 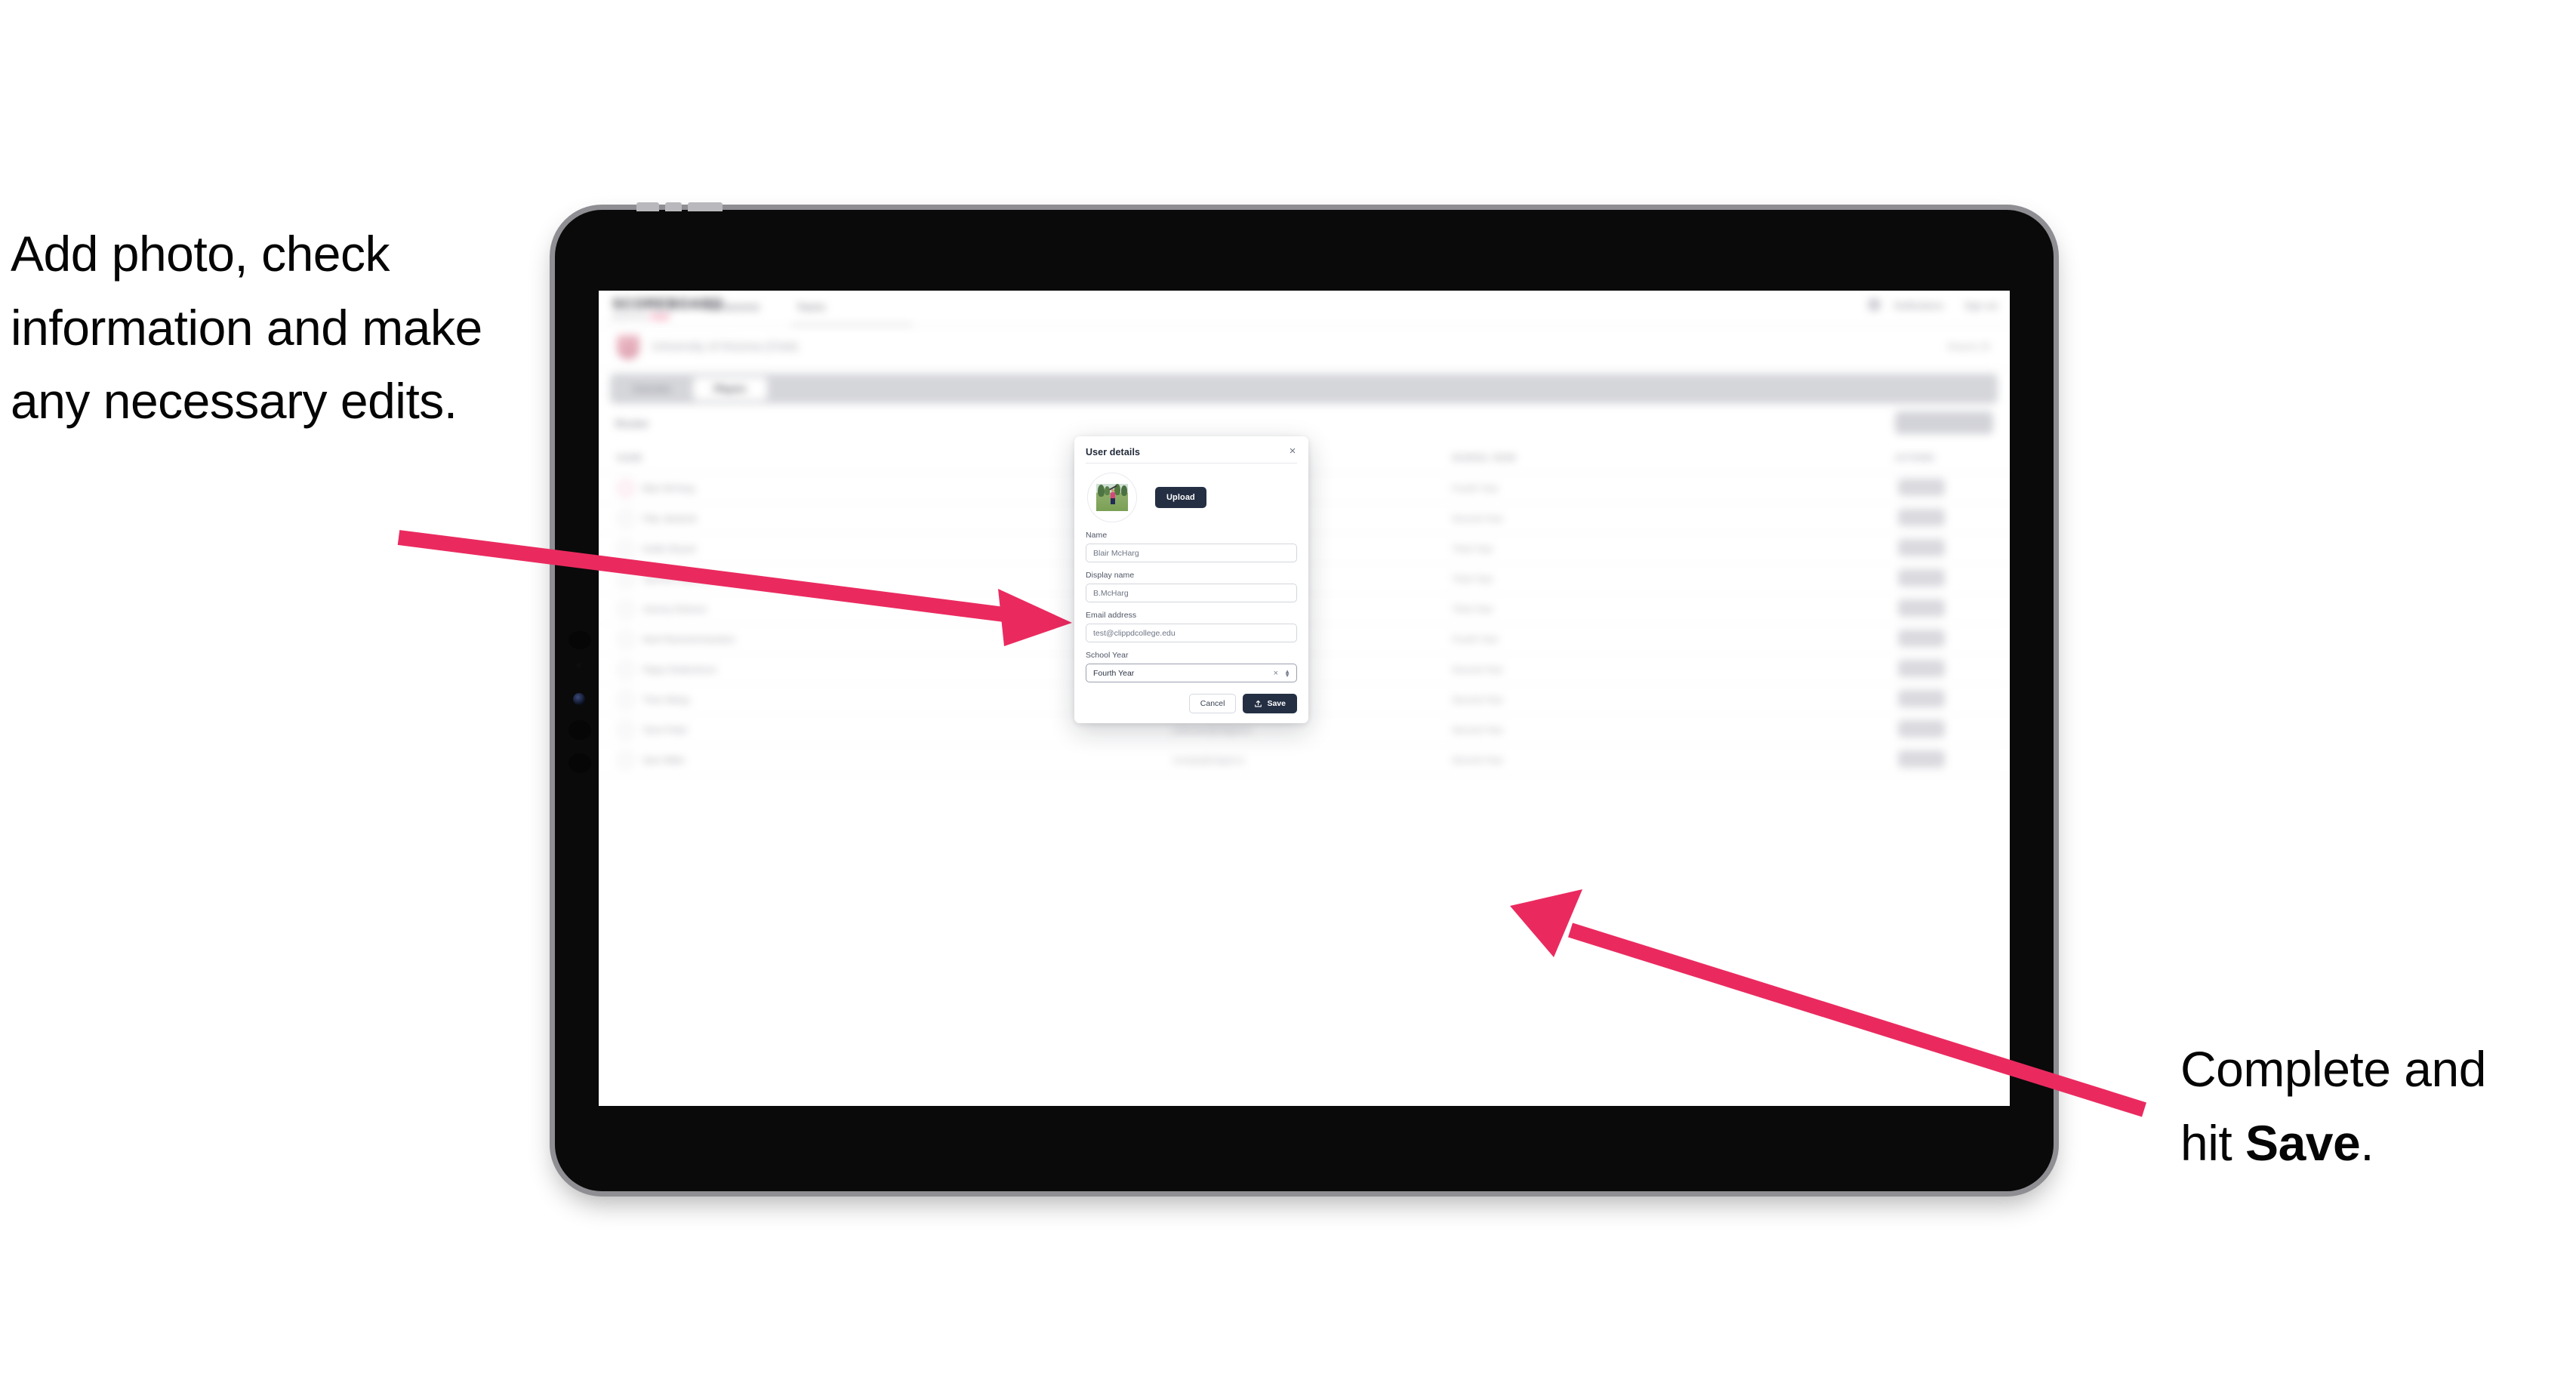 What do you see at coordinates (1968, 346) in the screenshot?
I see `org-season-label: Season 24` at bounding box center [1968, 346].